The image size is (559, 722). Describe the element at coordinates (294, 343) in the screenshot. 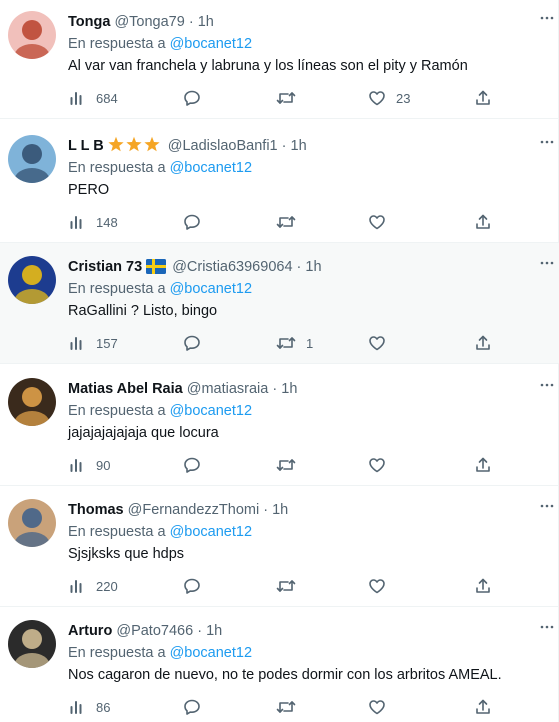

I see `retweet-button: 1` at that location.